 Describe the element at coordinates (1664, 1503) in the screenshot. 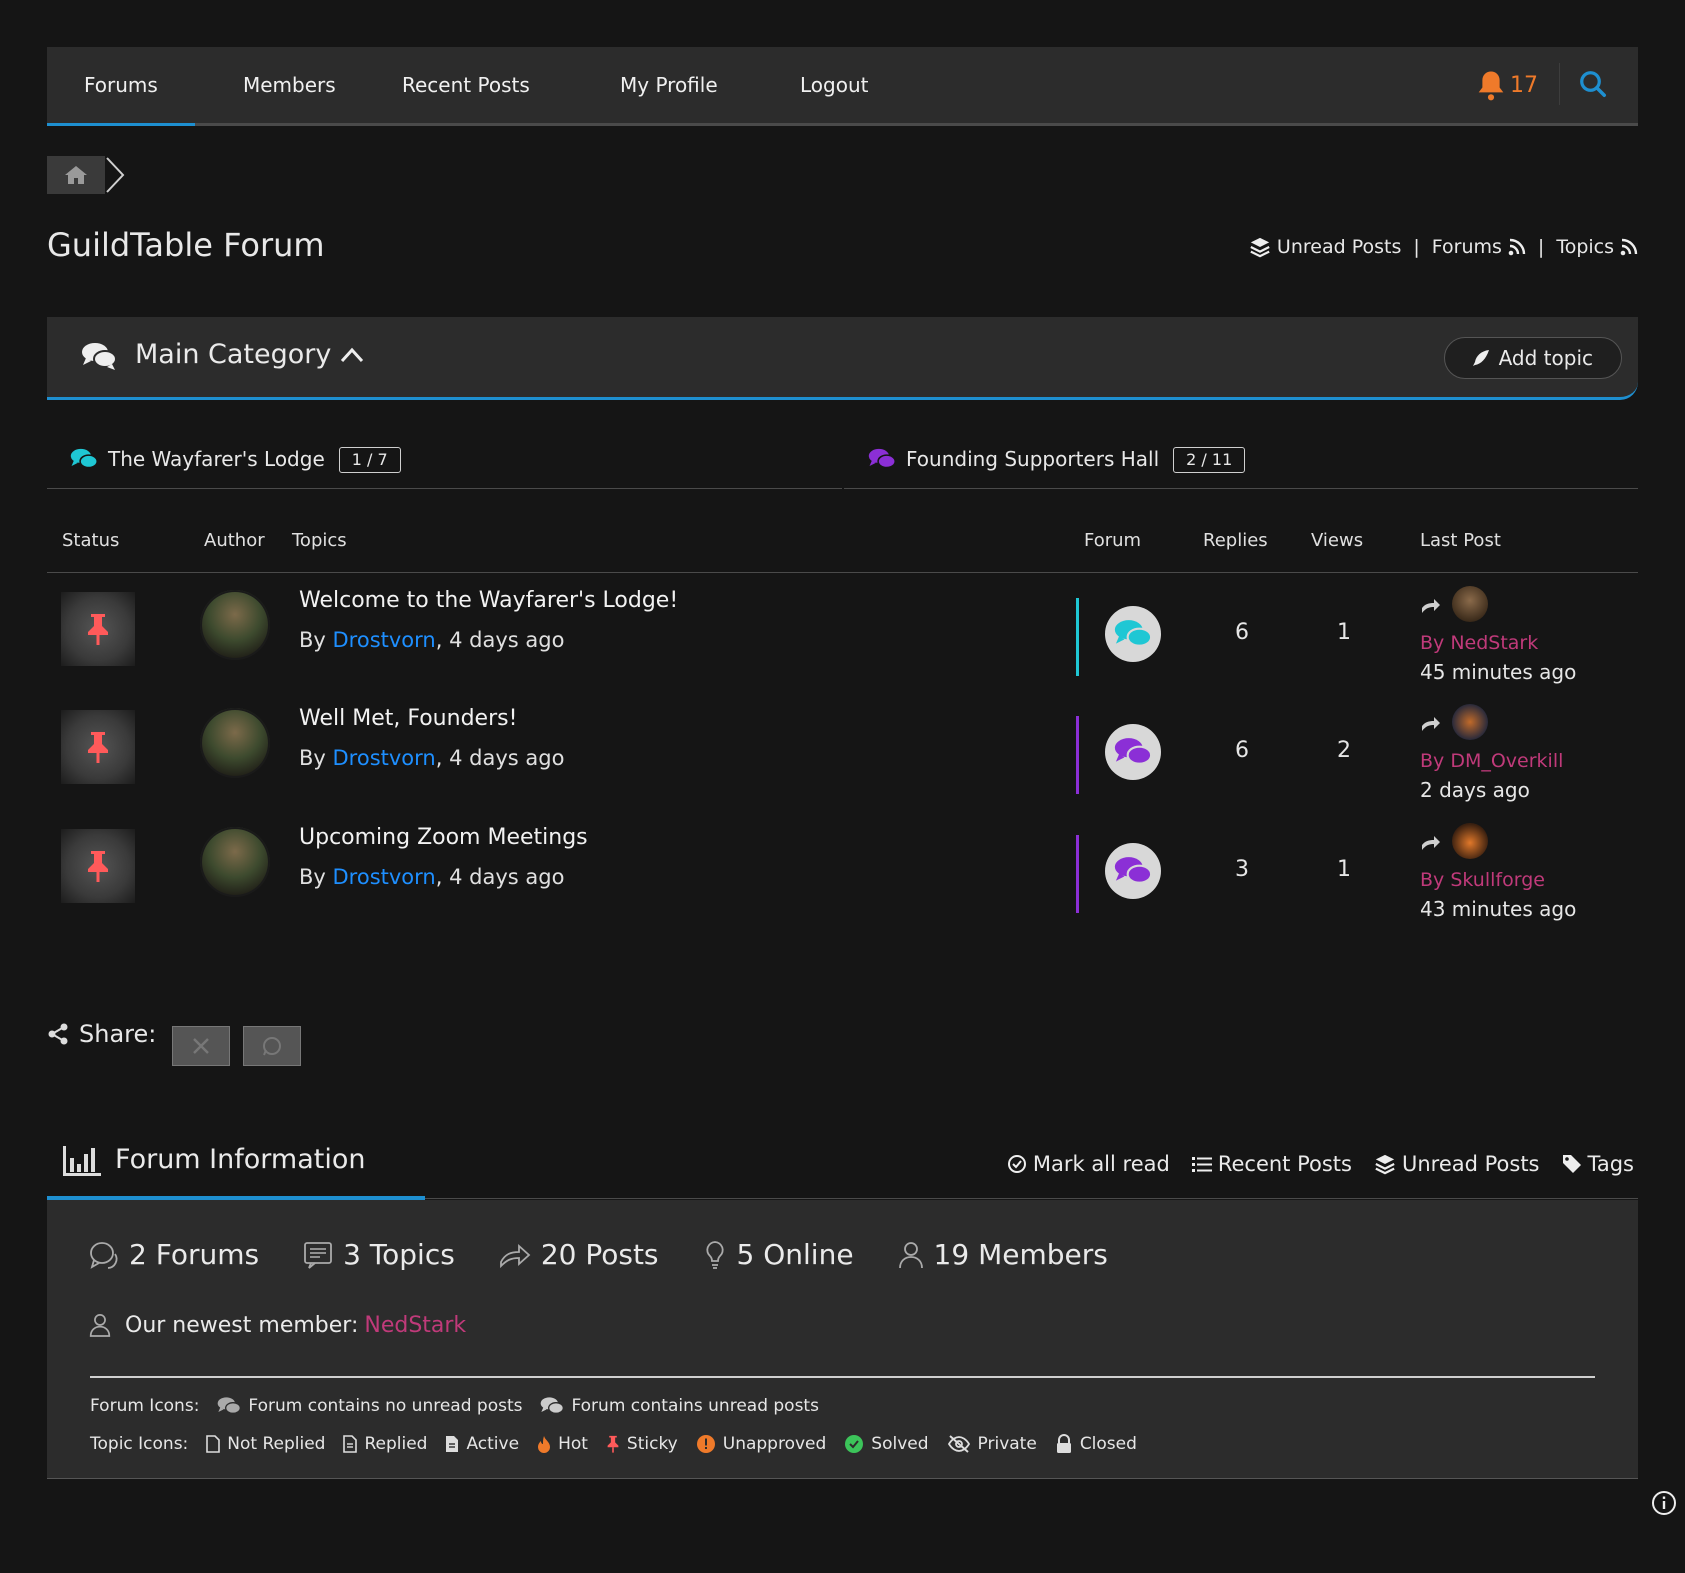

I see `info-icon` at that location.